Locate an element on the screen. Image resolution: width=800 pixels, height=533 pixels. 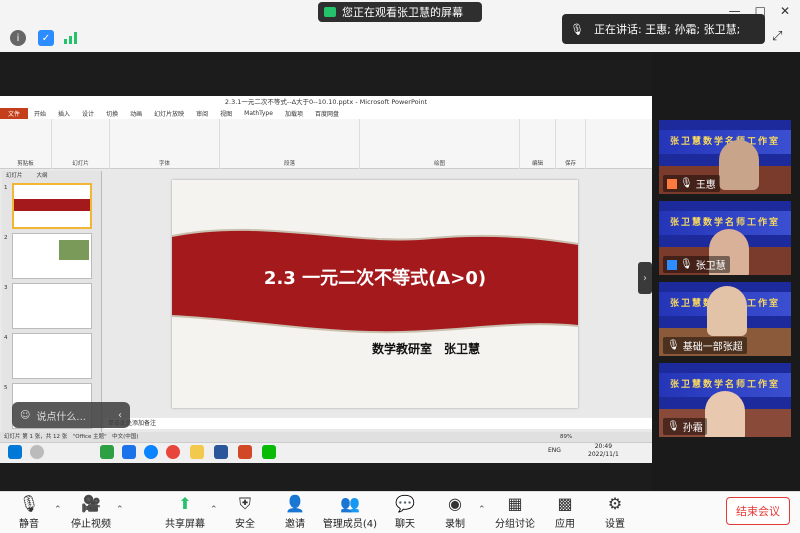
windows-start-icon is located at coordinates (15, 452).